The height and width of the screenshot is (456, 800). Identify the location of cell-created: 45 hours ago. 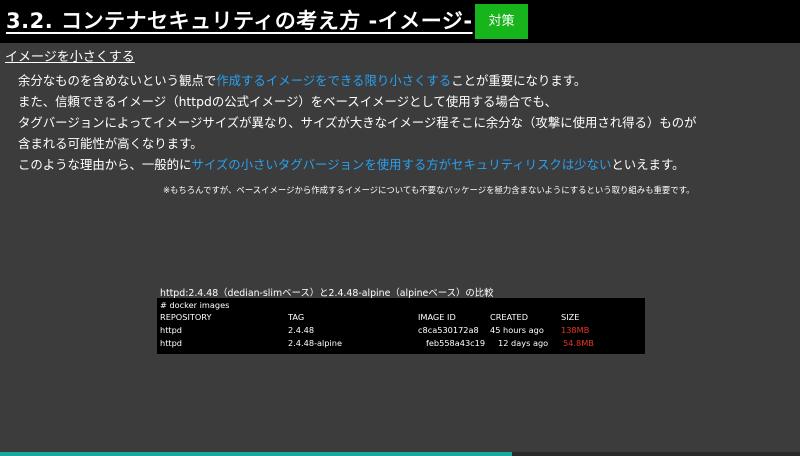
(517, 330).